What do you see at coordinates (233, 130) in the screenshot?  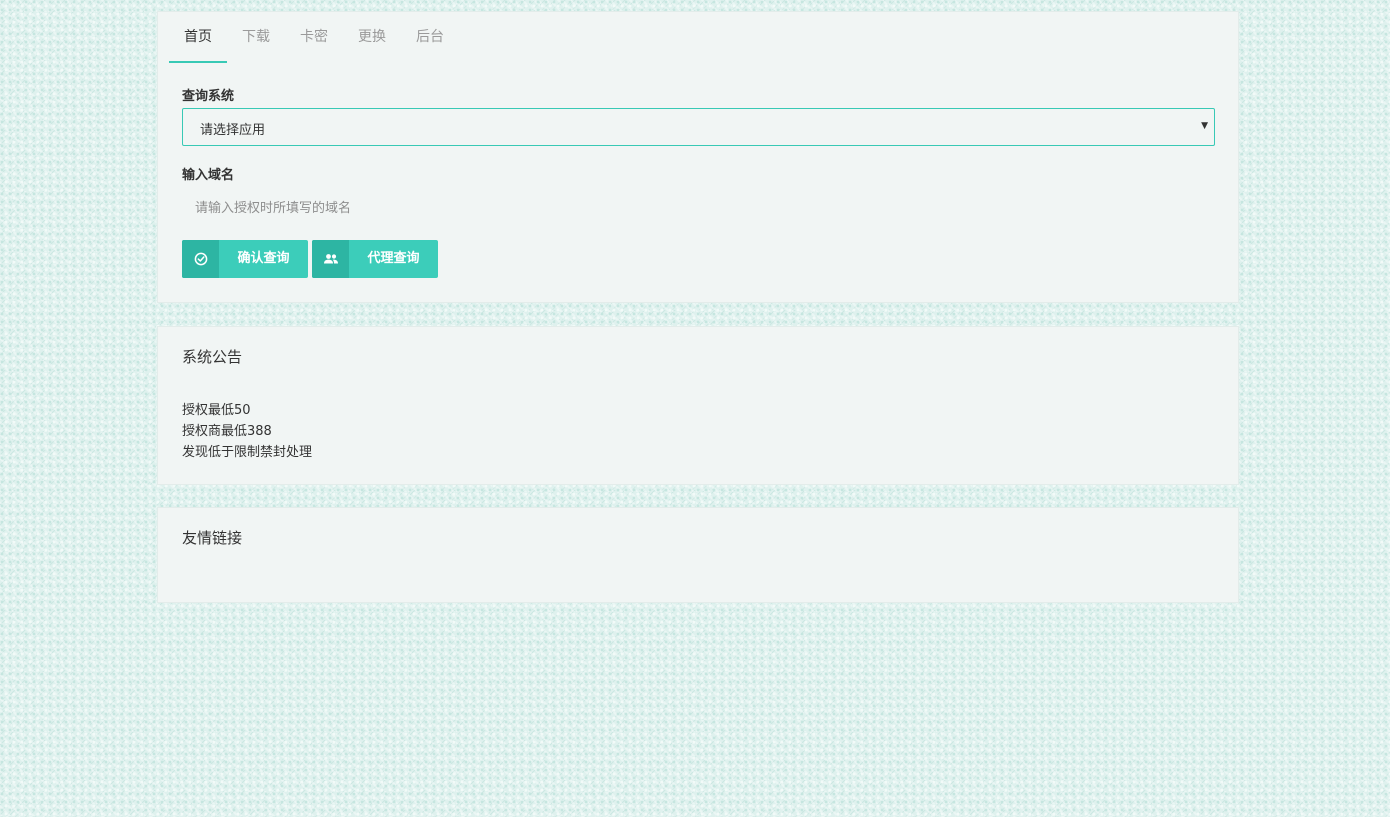 I see `app-select-value: 请选择应用` at bounding box center [233, 130].